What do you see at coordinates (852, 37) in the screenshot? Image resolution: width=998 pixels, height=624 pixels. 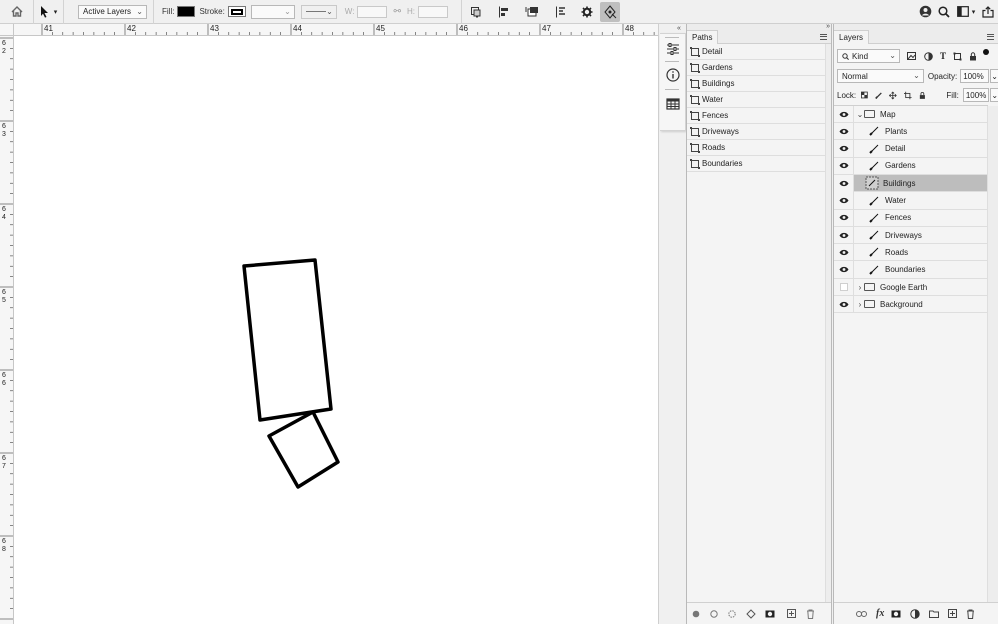 I see `tab-layers: Layers` at bounding box center [852, 37].